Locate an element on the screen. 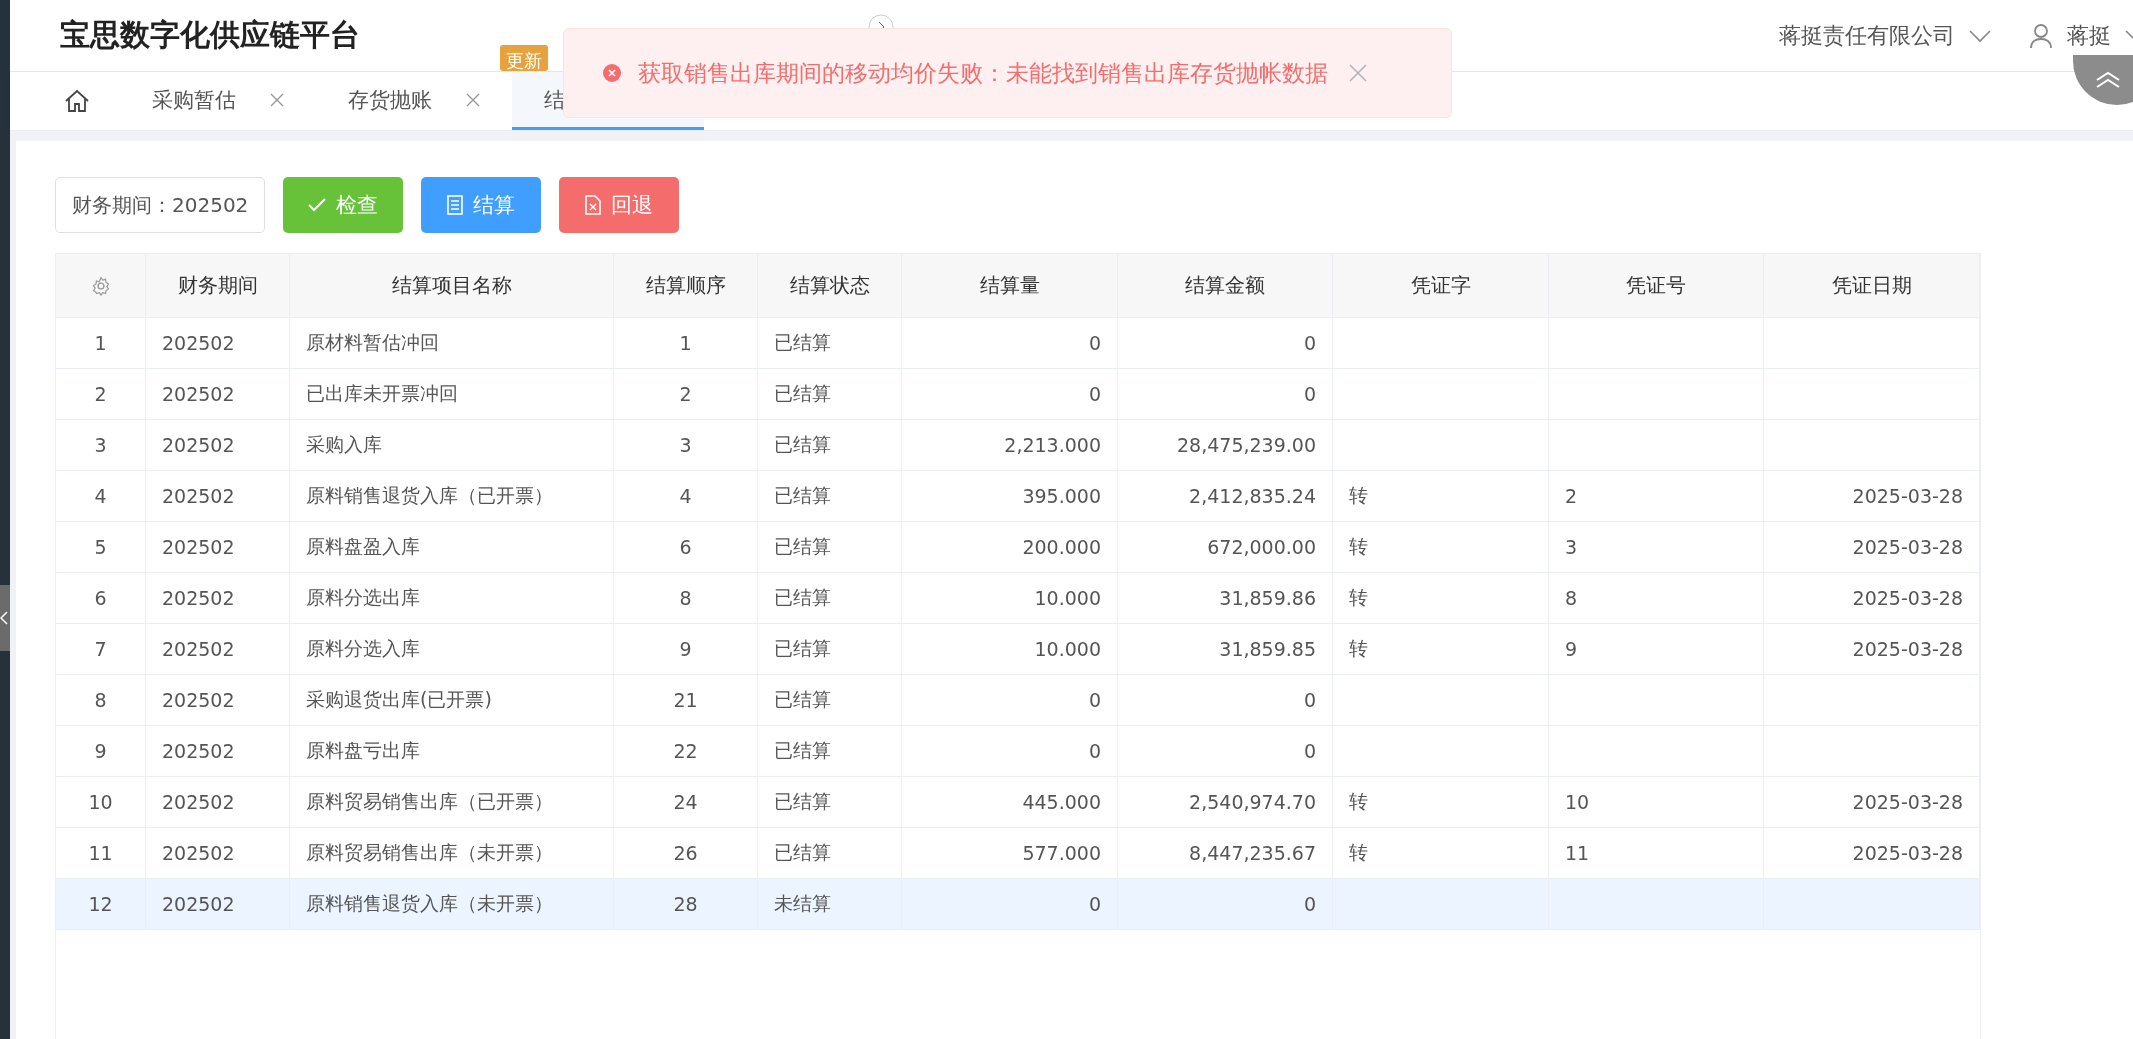  table-row: 8 202502 采购退货出库(已开票) 21 已结算 0 0 is located at coordinates (1018, 700).